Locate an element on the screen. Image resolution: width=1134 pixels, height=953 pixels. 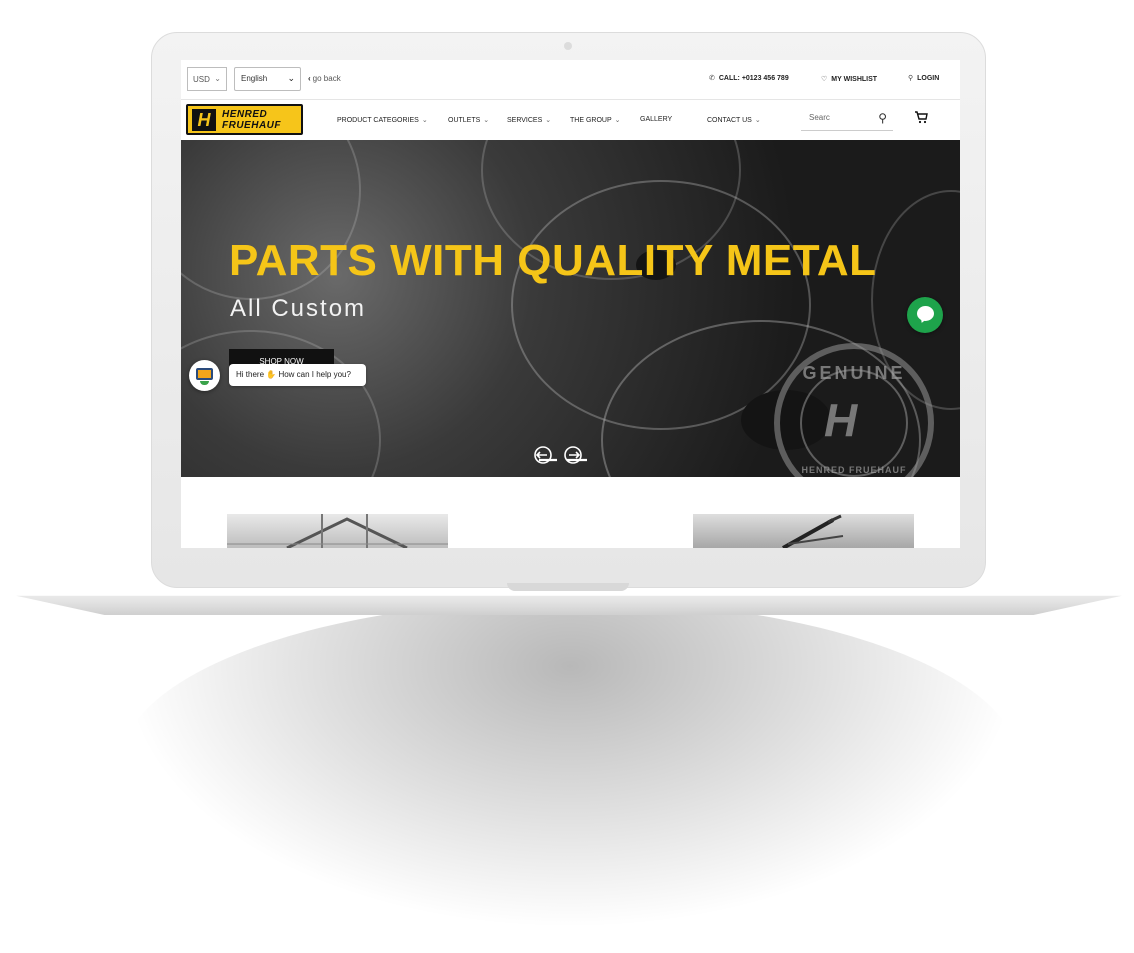
currency-value: USD is located at coordinates (201, 79).